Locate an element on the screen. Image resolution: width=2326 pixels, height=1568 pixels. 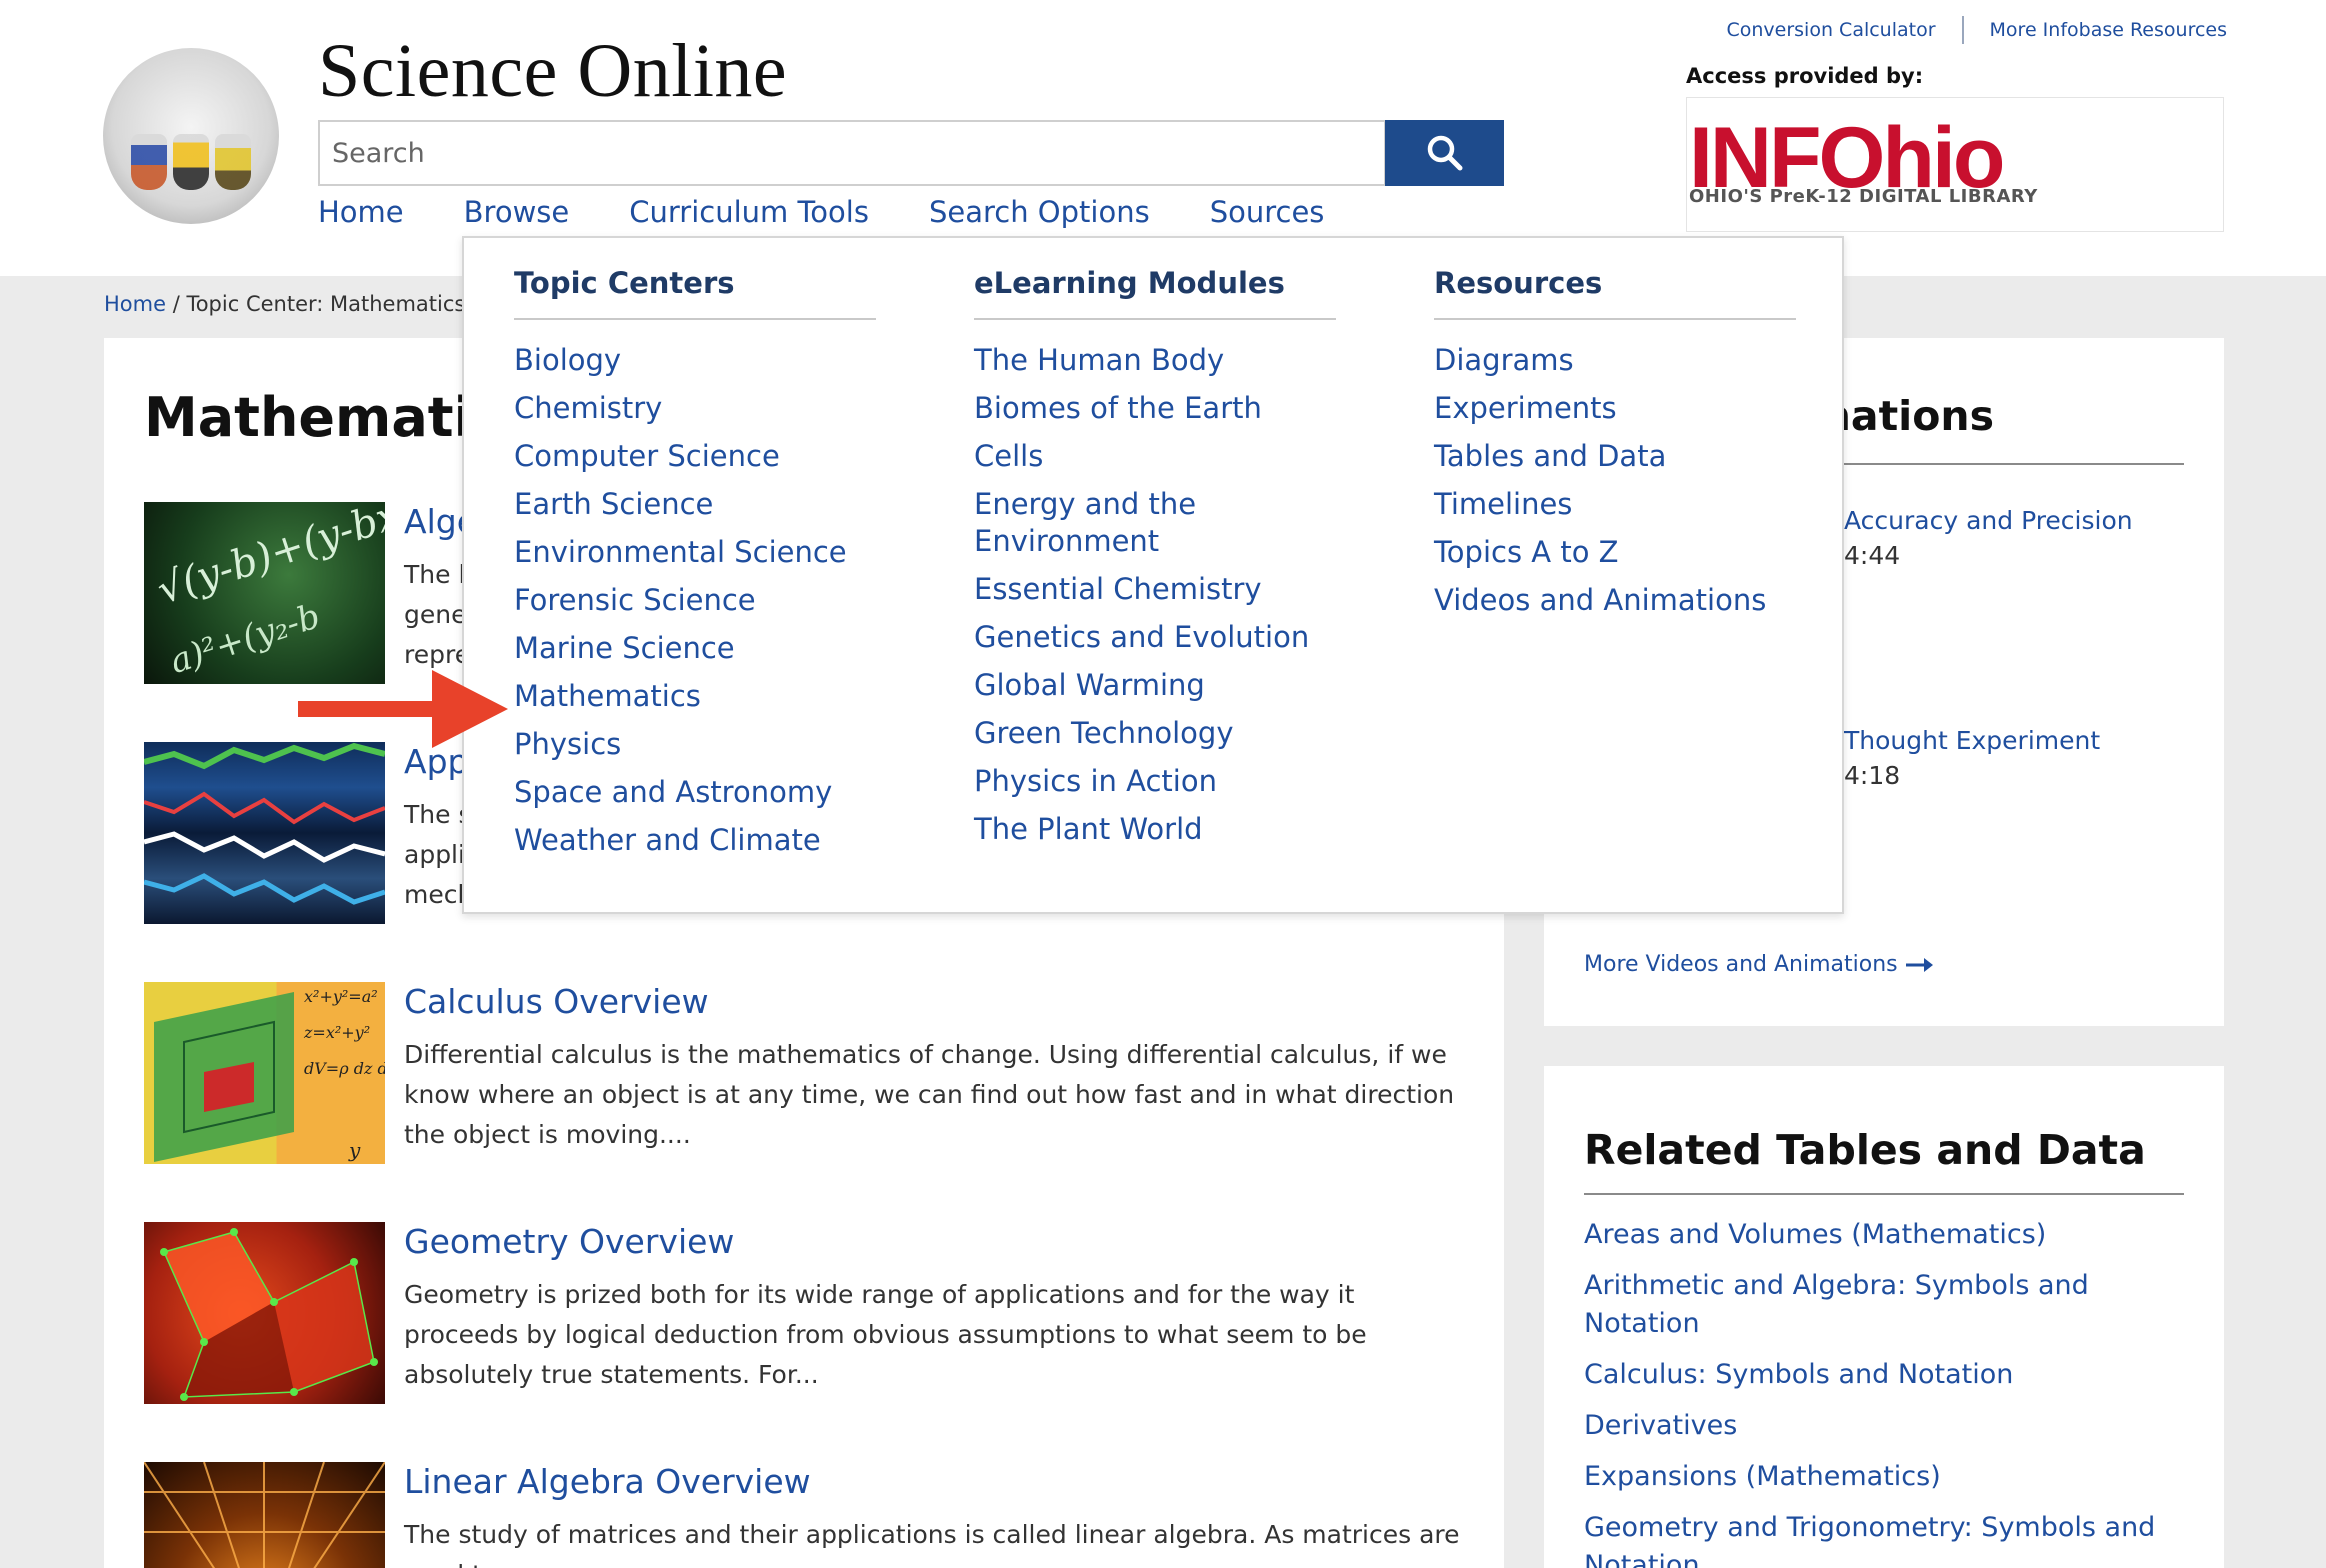
applied-math-thumbnail is located at coordinates (264, 833).